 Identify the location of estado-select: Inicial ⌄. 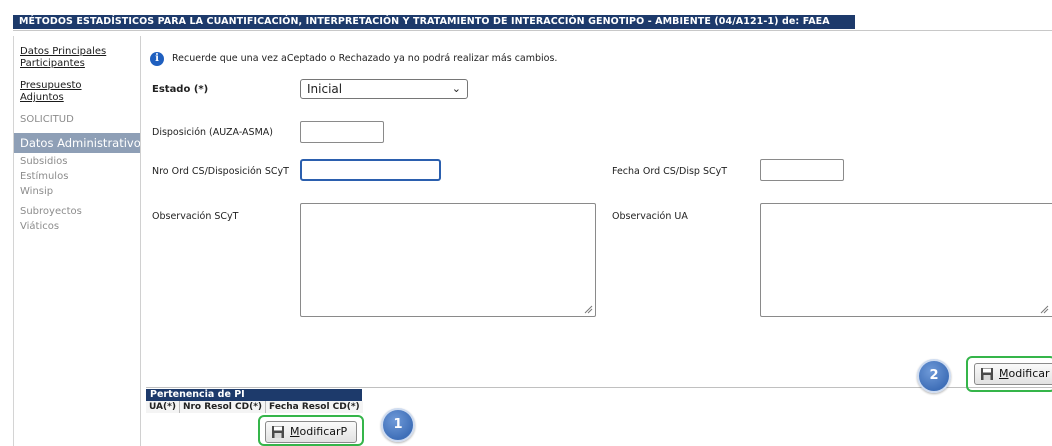
(384, 89).